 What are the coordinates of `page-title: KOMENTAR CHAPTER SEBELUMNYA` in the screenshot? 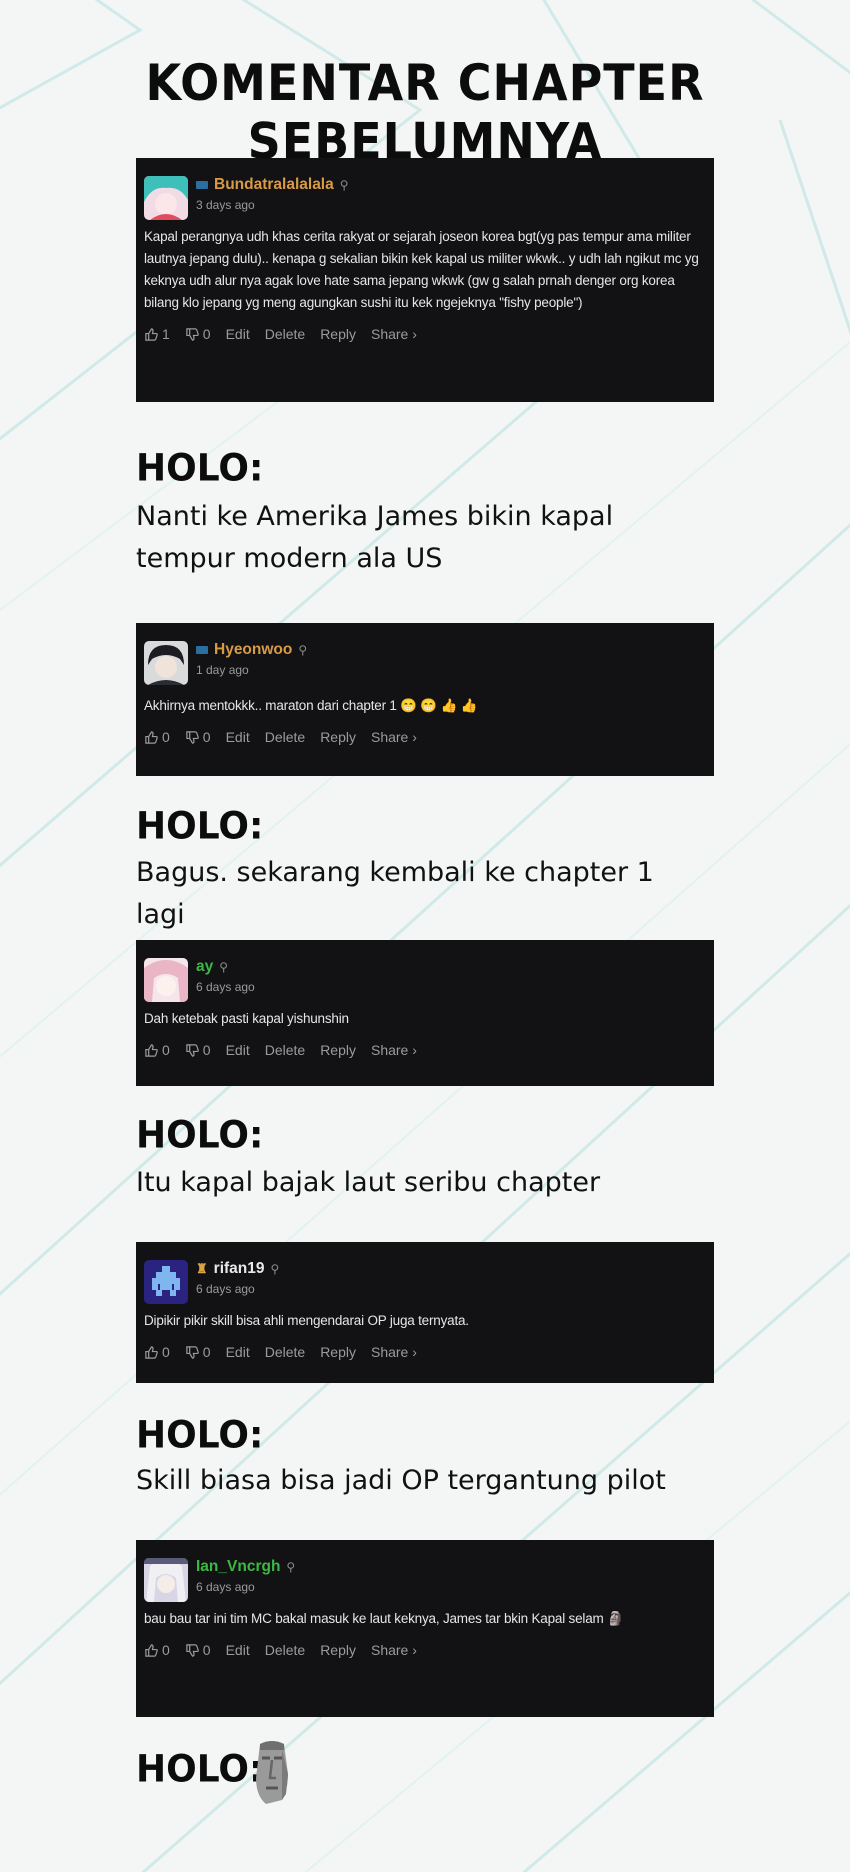 It's located at (425, 112).